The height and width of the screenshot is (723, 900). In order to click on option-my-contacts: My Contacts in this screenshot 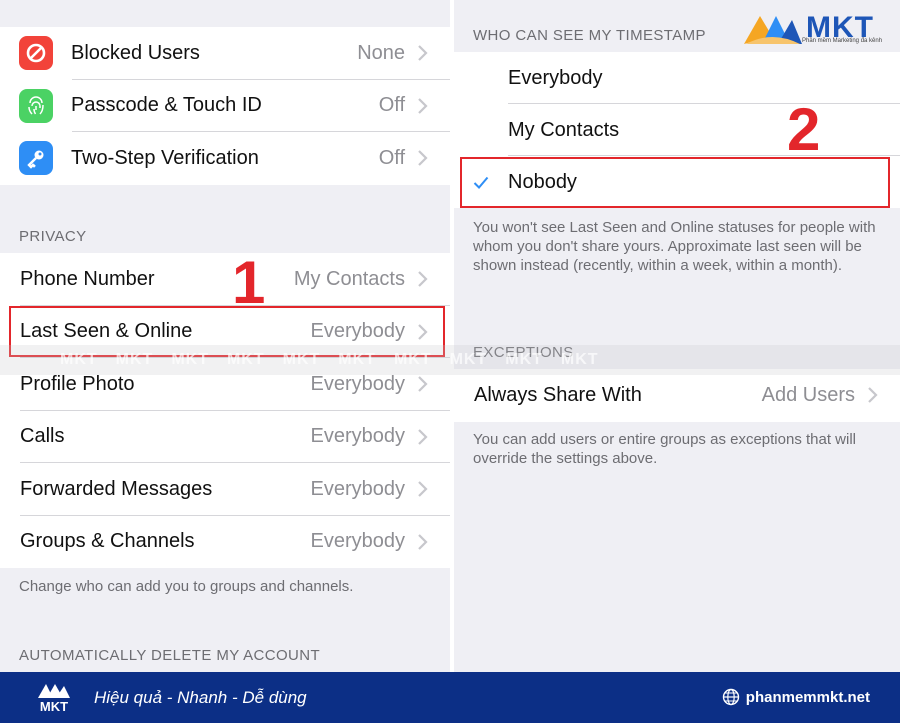, I will do `click(677, 130)`.